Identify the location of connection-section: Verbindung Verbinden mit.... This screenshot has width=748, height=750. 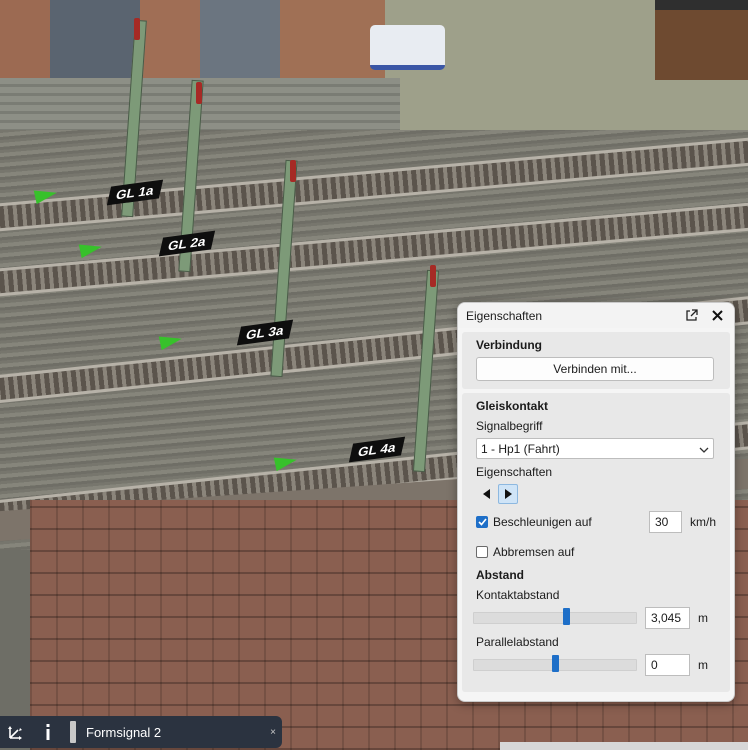
(596, 360).